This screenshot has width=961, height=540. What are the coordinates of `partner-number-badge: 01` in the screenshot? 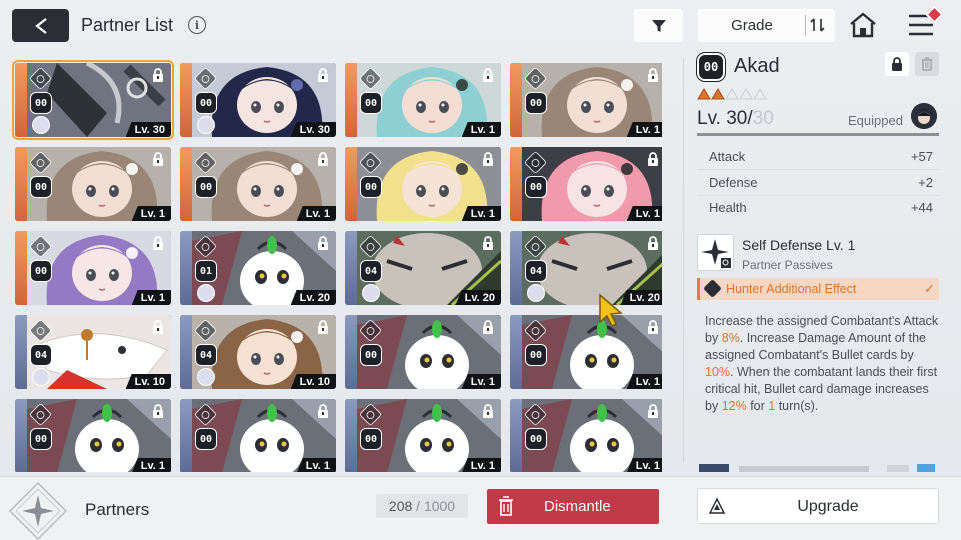 It's located at (206, 271).